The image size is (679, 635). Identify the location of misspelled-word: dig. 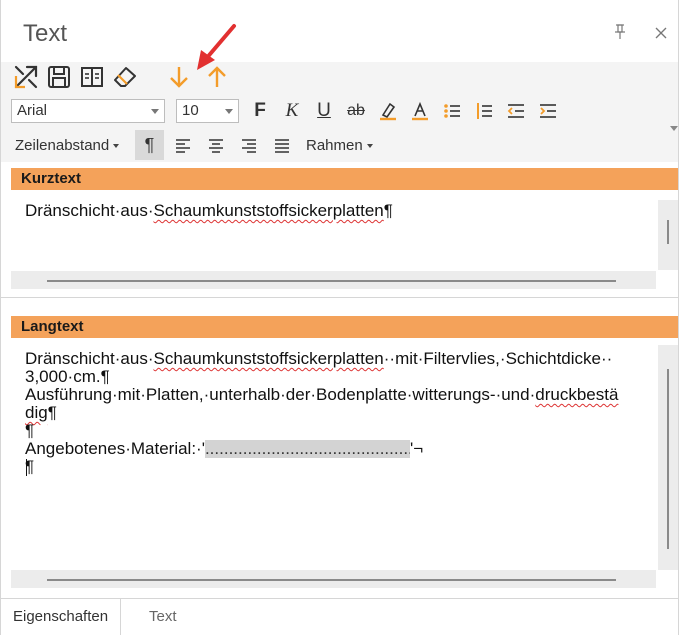
(36, 412).